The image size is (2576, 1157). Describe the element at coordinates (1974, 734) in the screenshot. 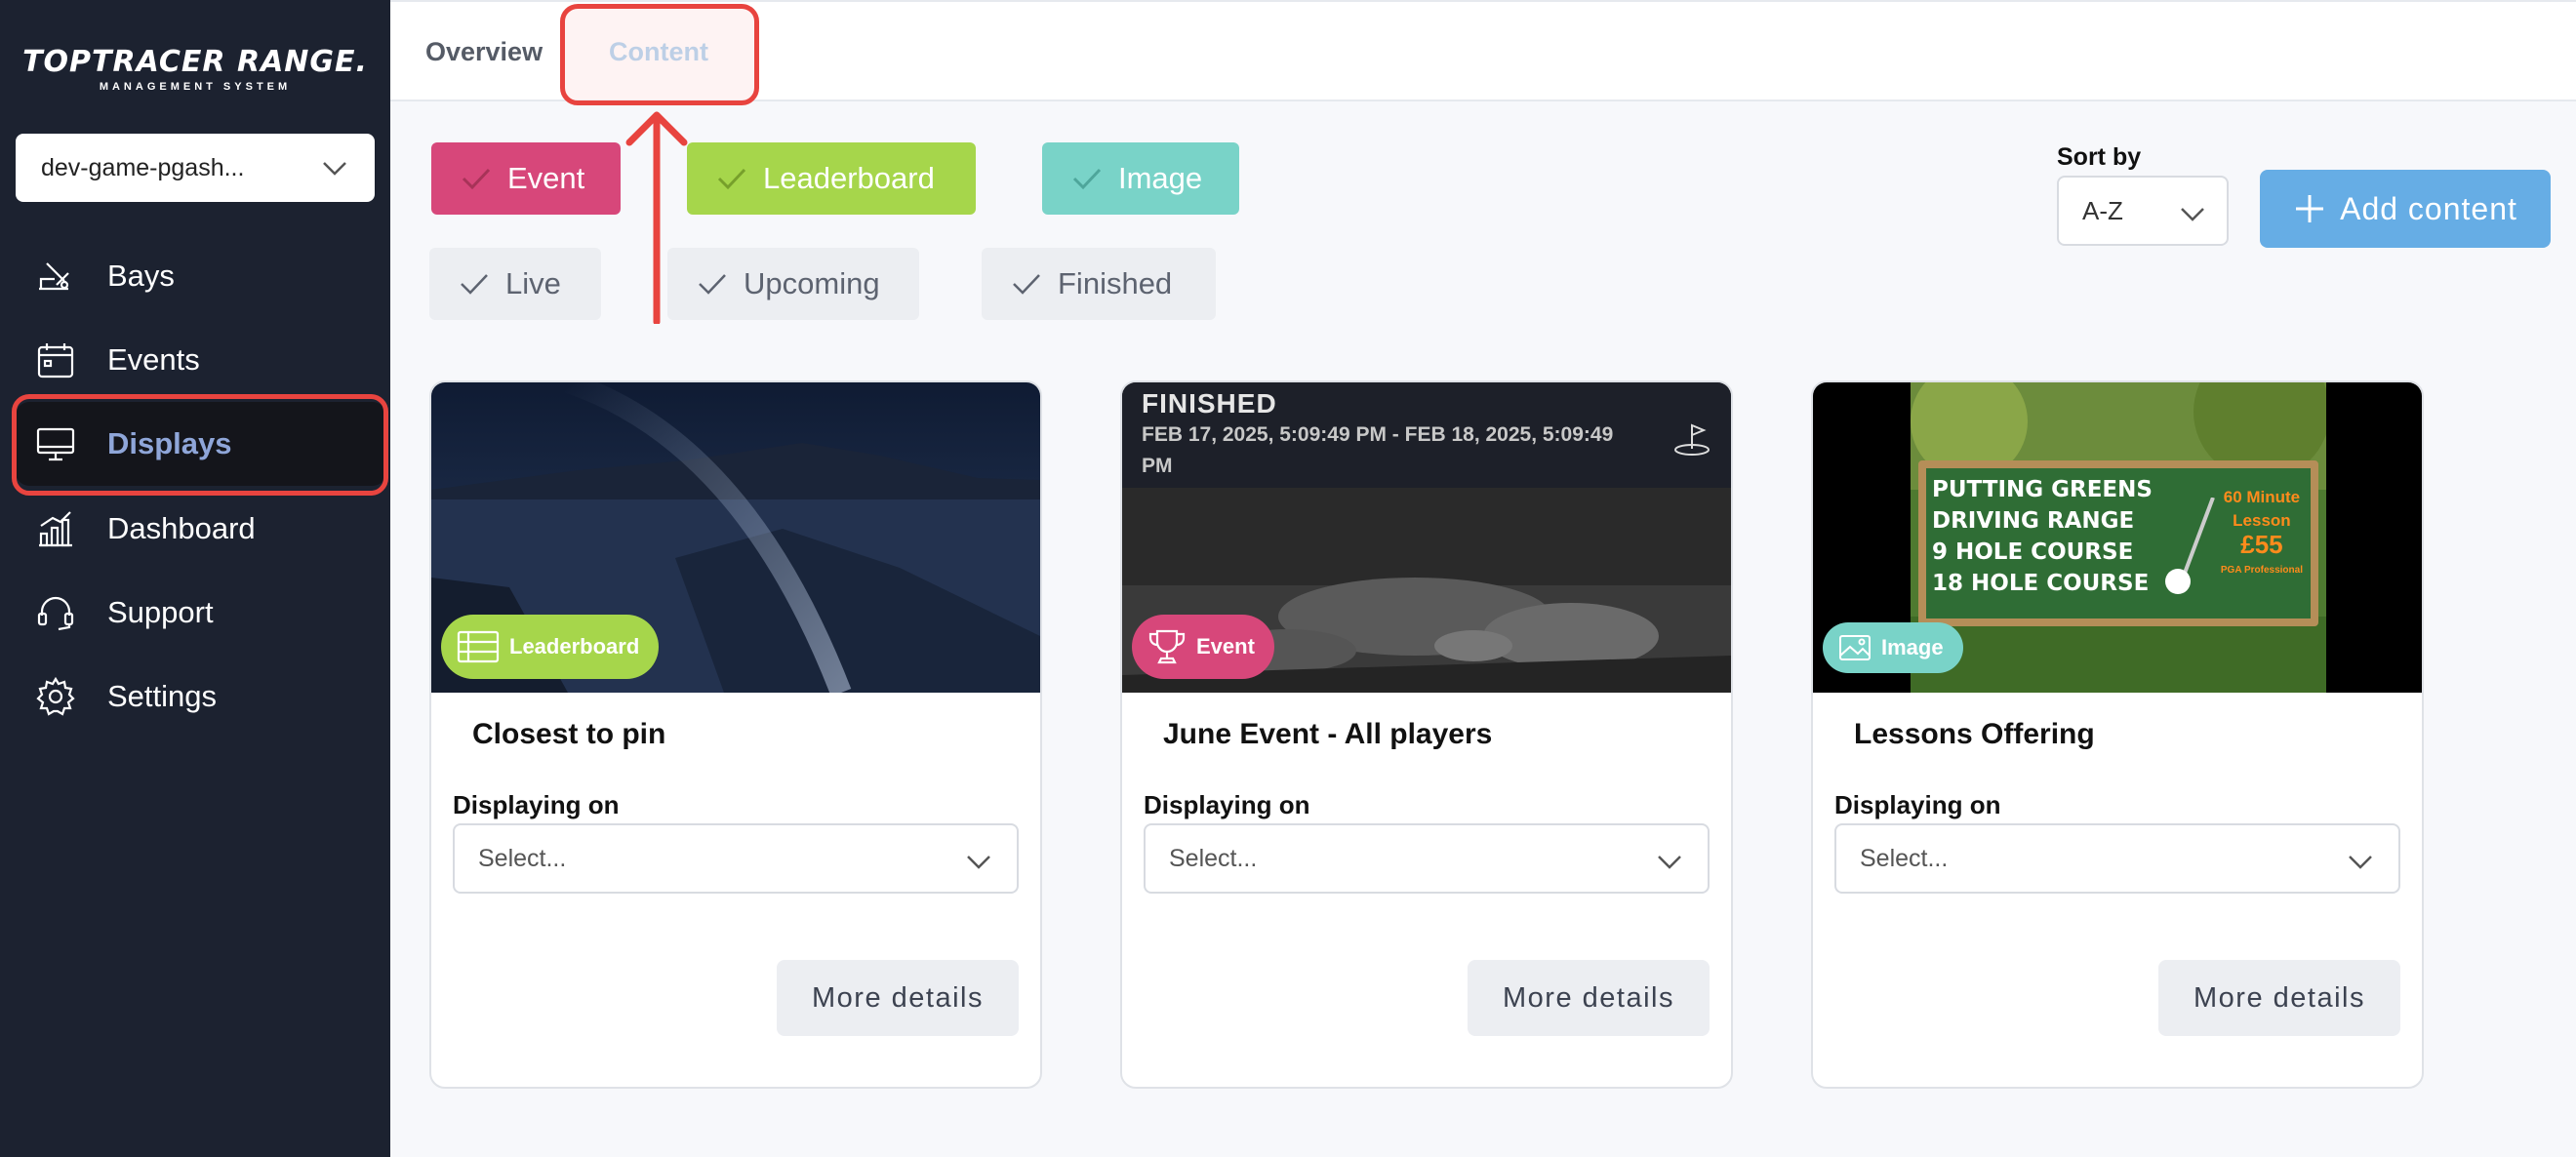

I see `card-title: Lessons Offering` at that location.